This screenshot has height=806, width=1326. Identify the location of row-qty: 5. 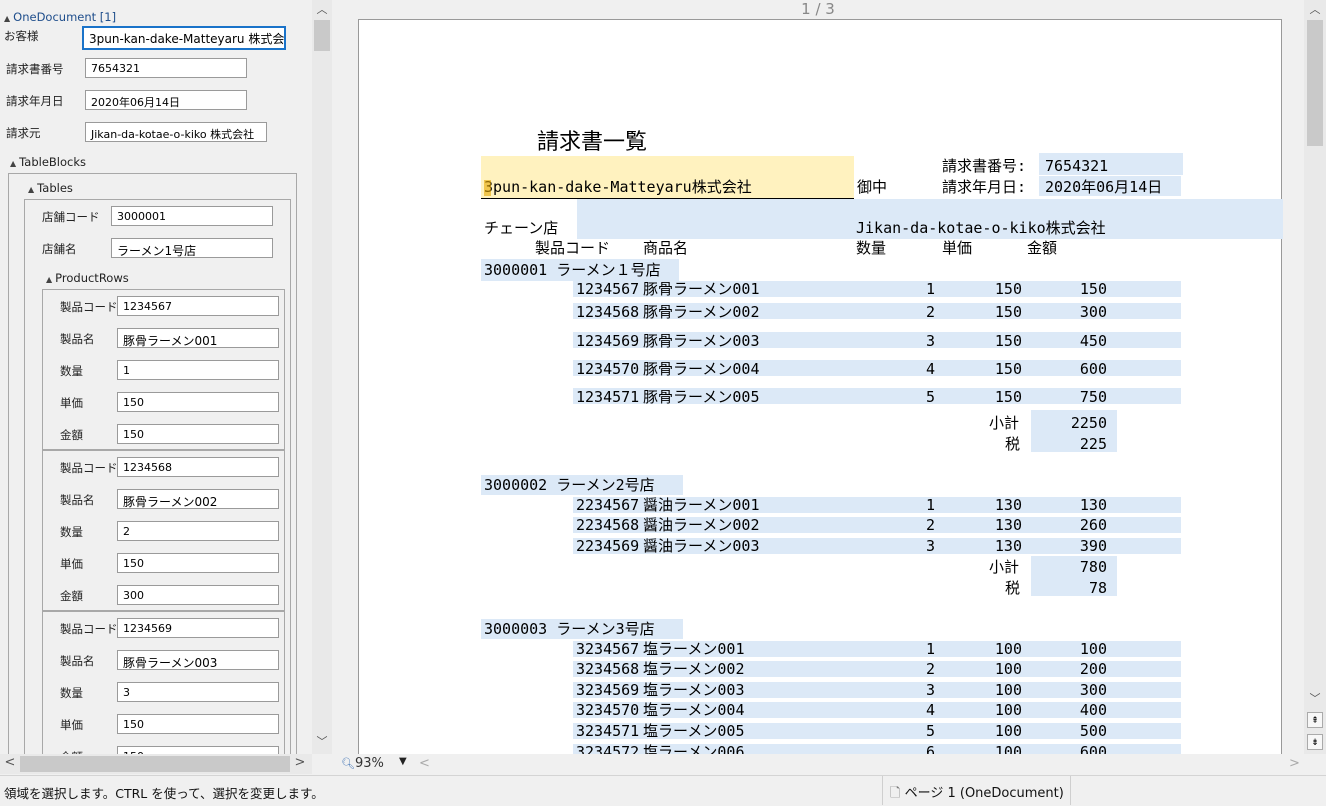
(930, 397).